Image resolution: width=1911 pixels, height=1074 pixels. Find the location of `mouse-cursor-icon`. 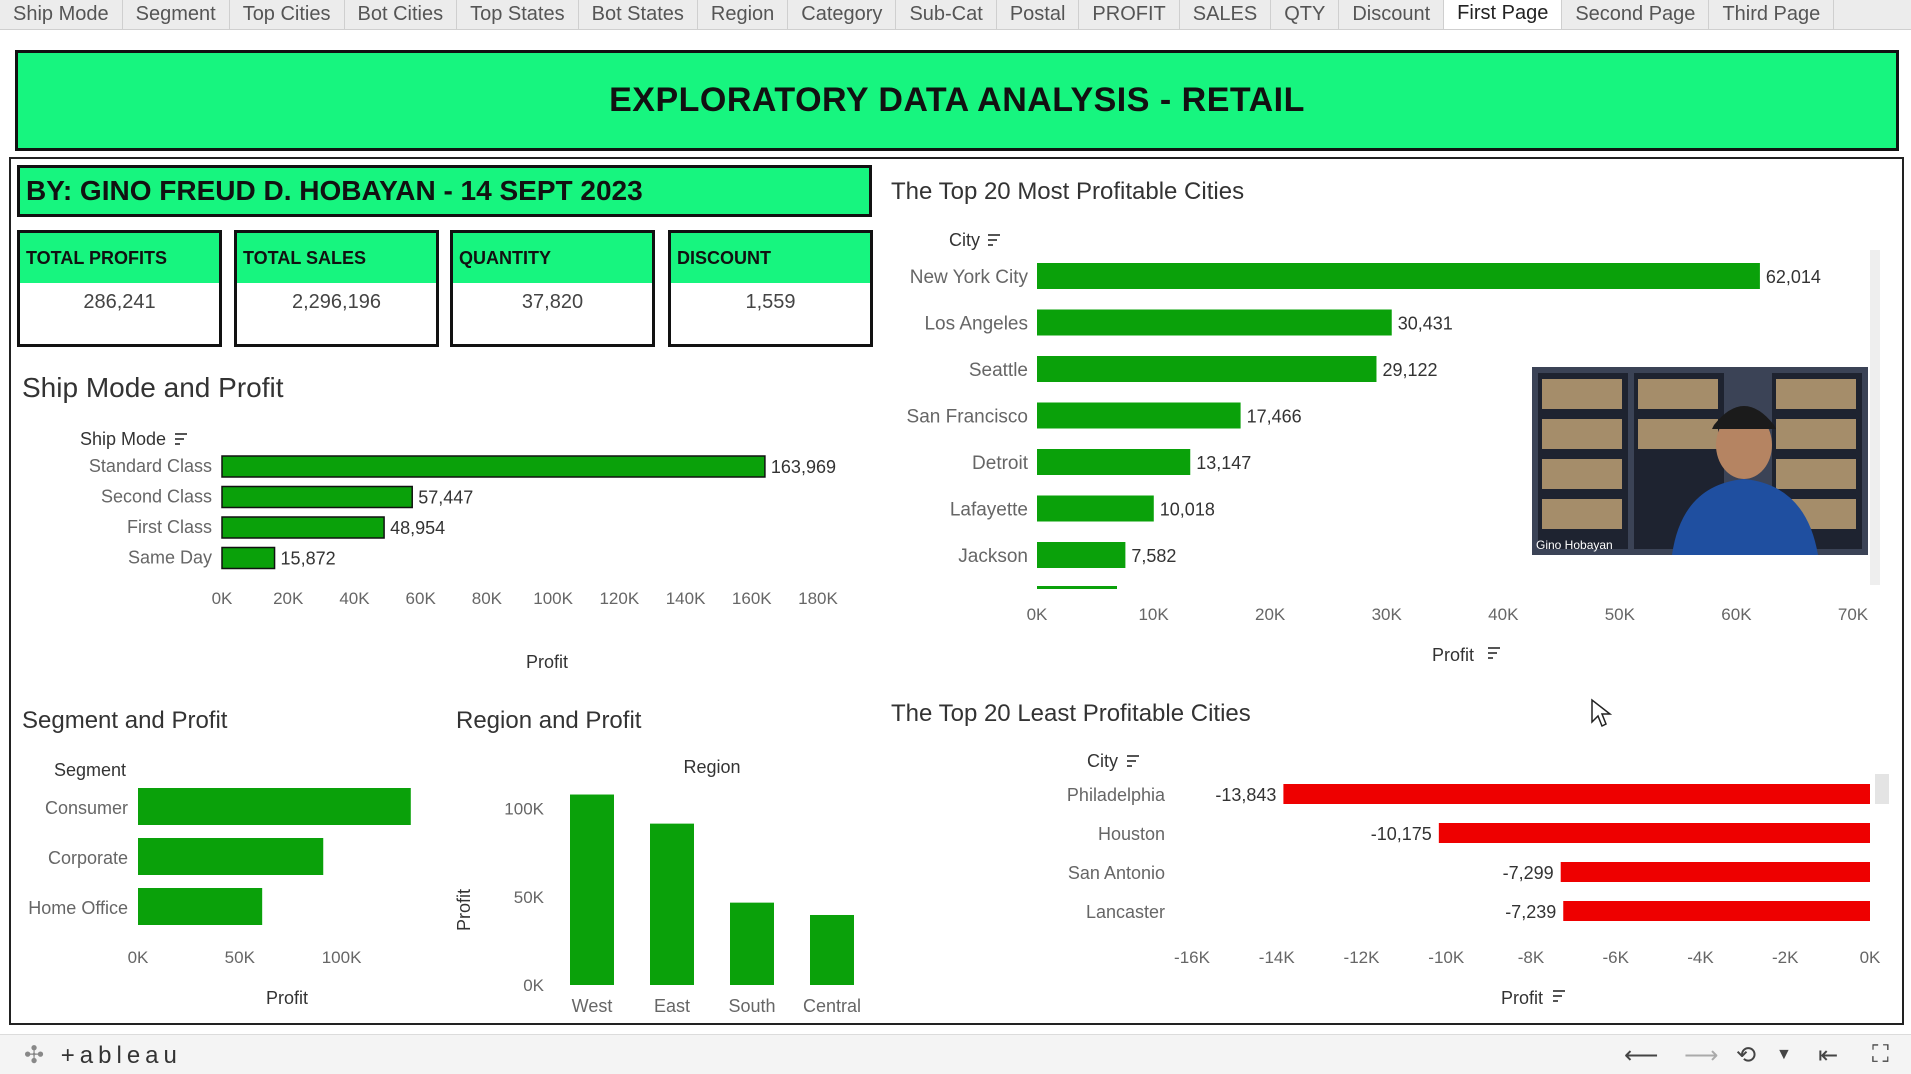

mouse-cursor-icon is located at coordinates (1601, 713).